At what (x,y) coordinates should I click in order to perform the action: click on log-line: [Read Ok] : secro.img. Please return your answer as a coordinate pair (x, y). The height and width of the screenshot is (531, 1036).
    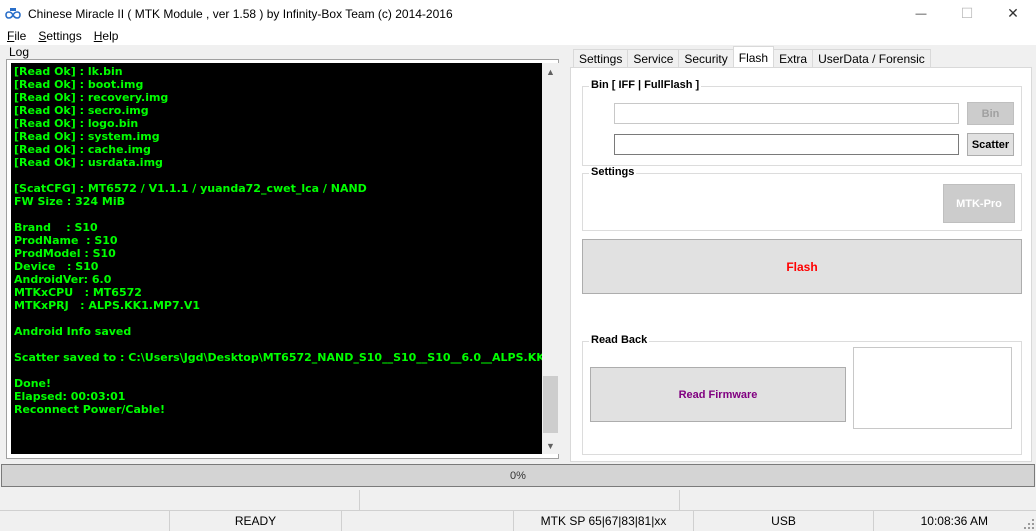
    Looking at the image, I should click on (81, 110).